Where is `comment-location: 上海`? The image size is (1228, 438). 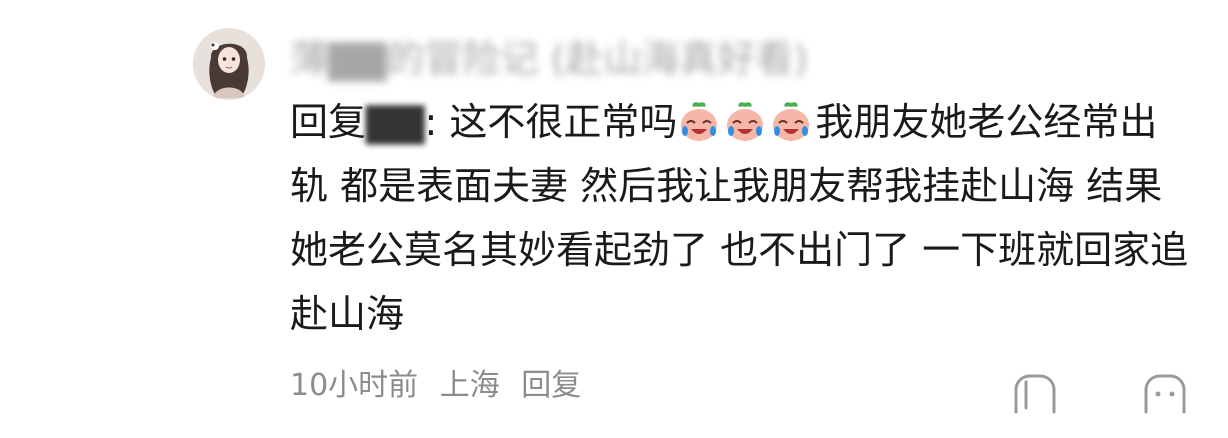 comment-location: 上海 is located at coordinates (469, 385).